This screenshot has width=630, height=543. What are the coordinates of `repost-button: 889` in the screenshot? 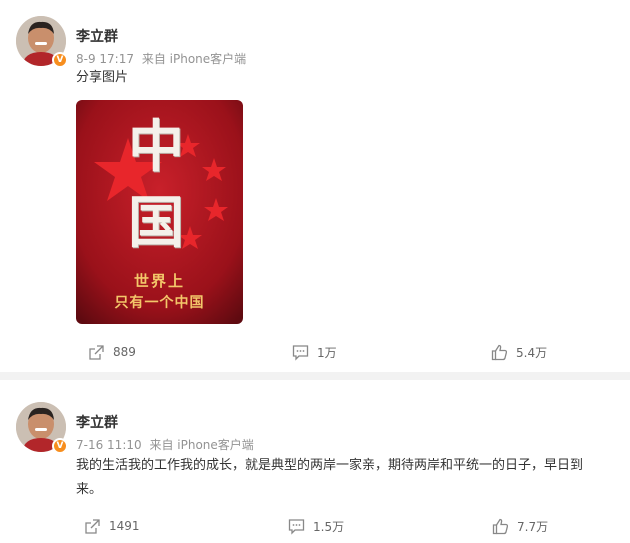 It's located at (112, 352).